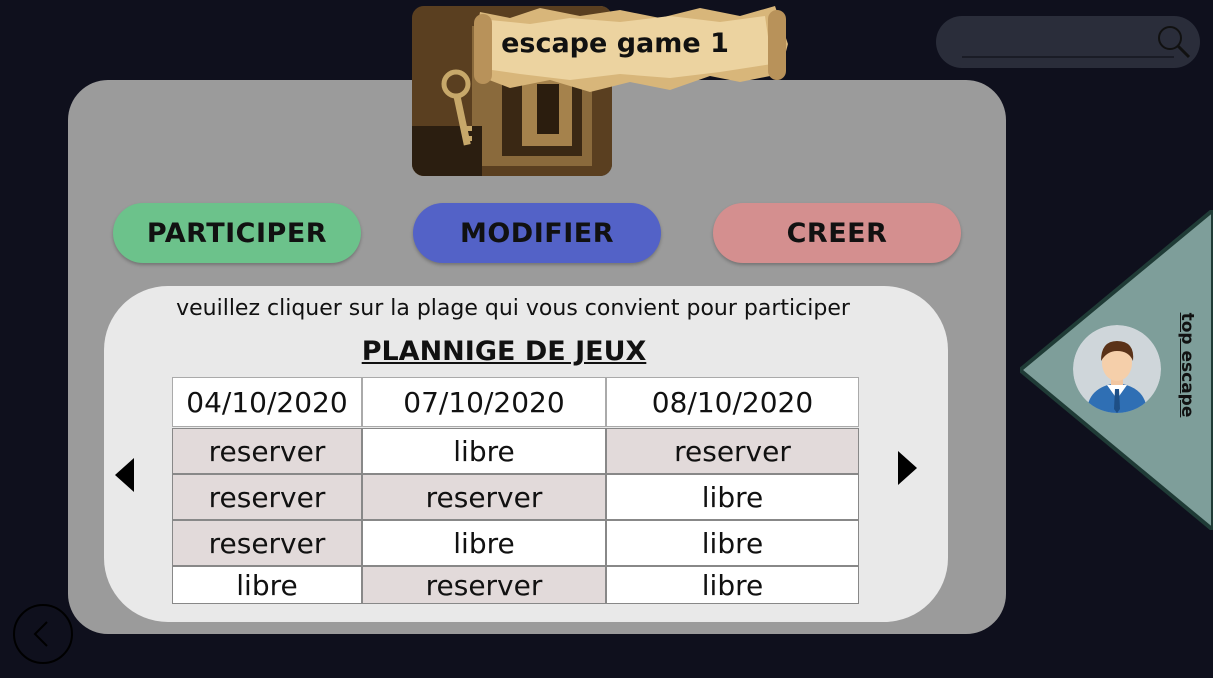 The image size is (1213, 678). What do you see at coordinates (1173, 41) in the screenshot?
I see `search-icon` at bounding box center [1173, 41].